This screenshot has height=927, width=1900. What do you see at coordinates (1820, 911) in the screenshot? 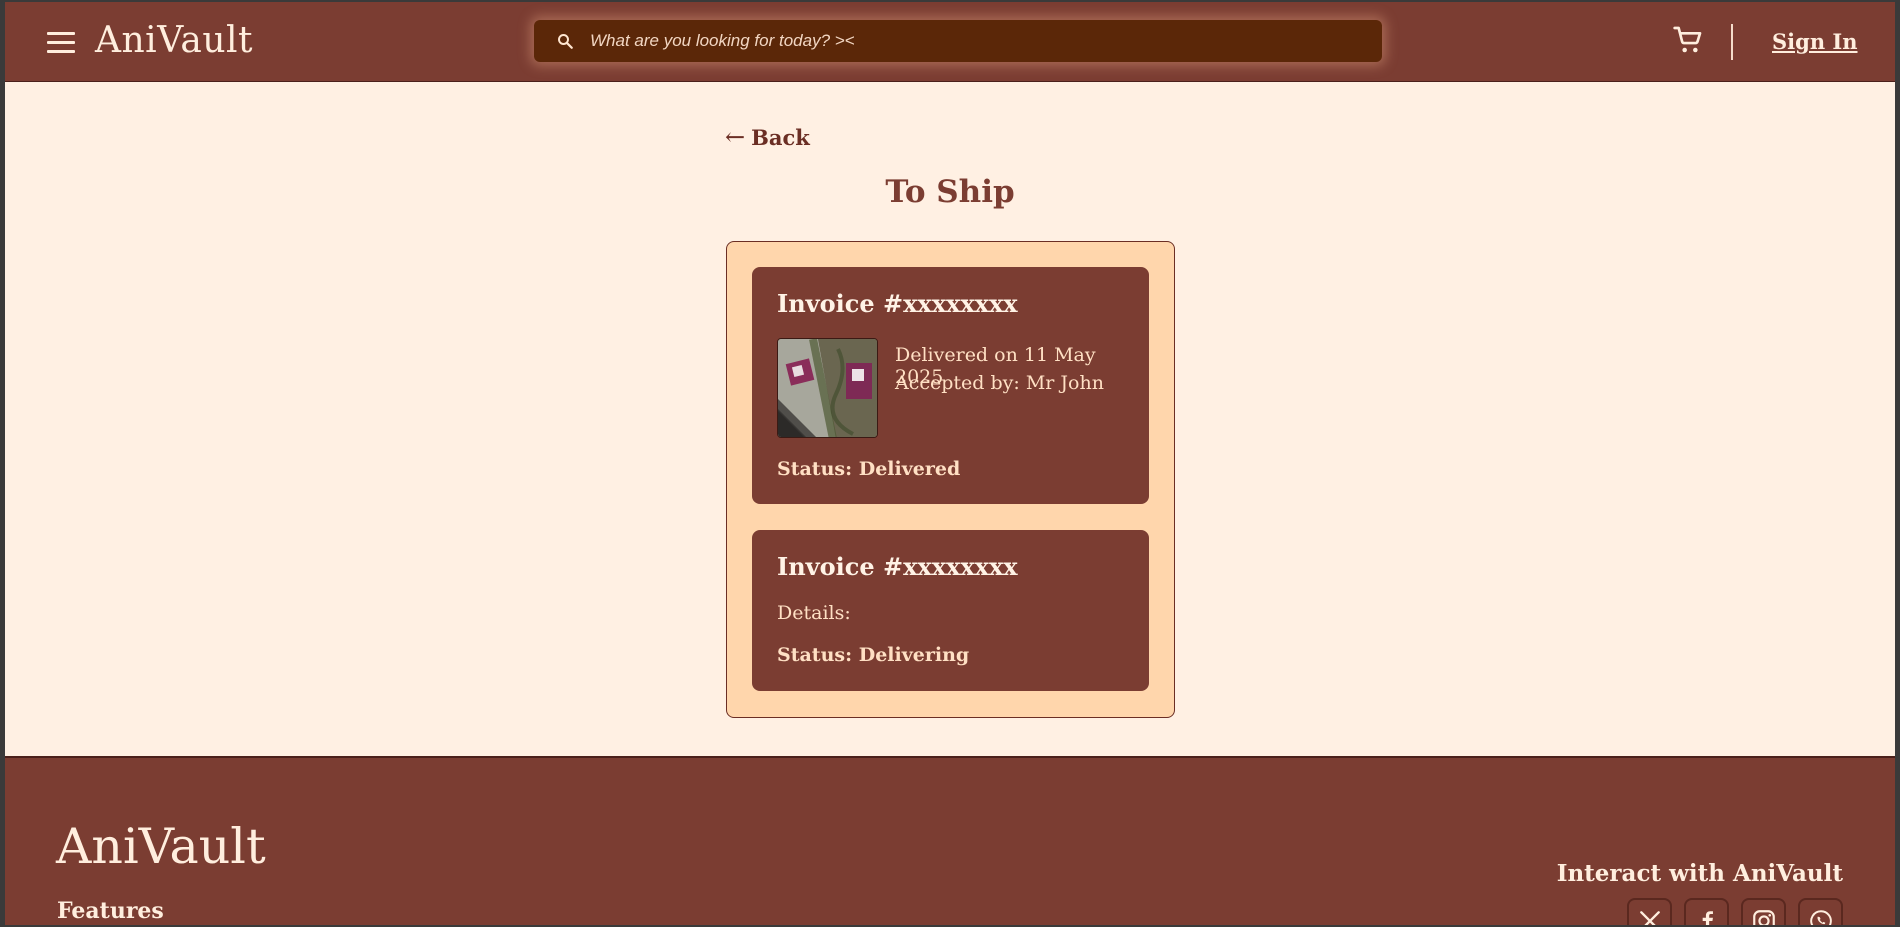
I see `whatsapp-icon` at bounding box center [1820, 911].